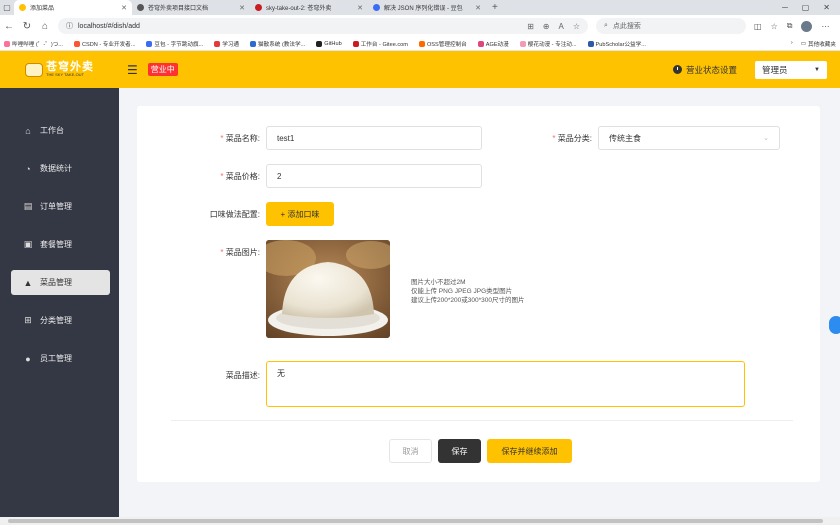  I want to click on new-tab-button: +, so click(495, 7).